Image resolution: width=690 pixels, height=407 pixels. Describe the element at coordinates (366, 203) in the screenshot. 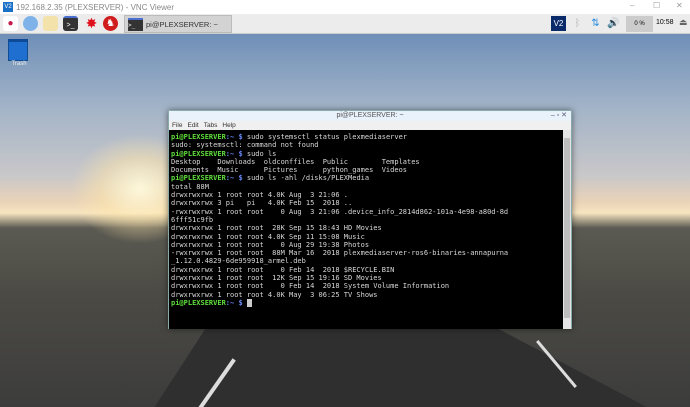

I see `terminal-output-line: drwxrwxrwx 3 pi pi 4.0K Feb 15 2018 ..` at that location.